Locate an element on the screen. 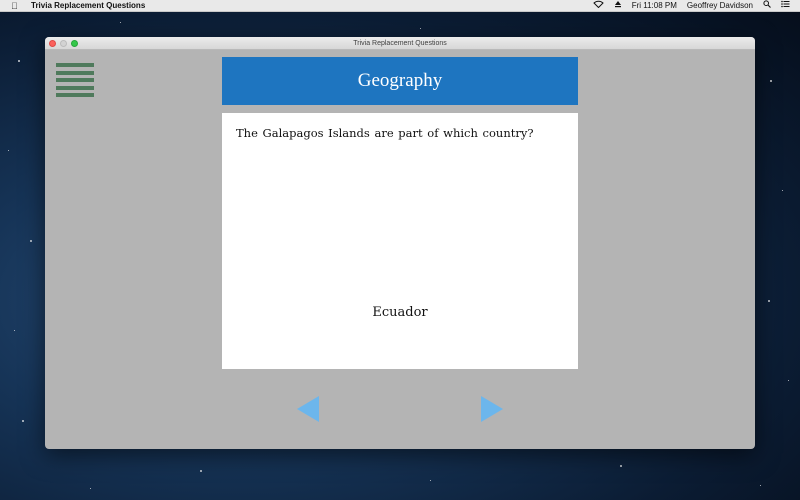 The width and height of the screenshot is (800, 500). category-header: Geography is located at coordinates (400, 81).